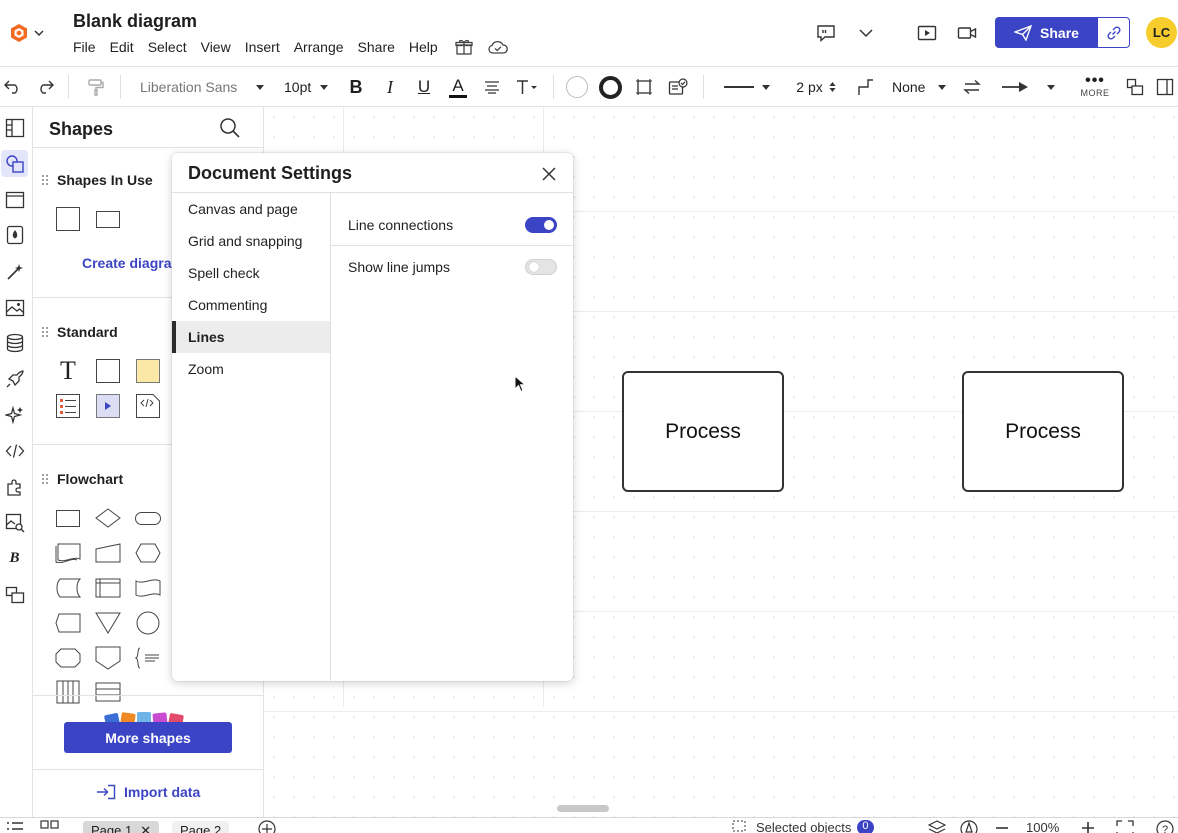 This screenshot has width=1178, height=833. I want to click on underline-button: U, so click(424, 87).